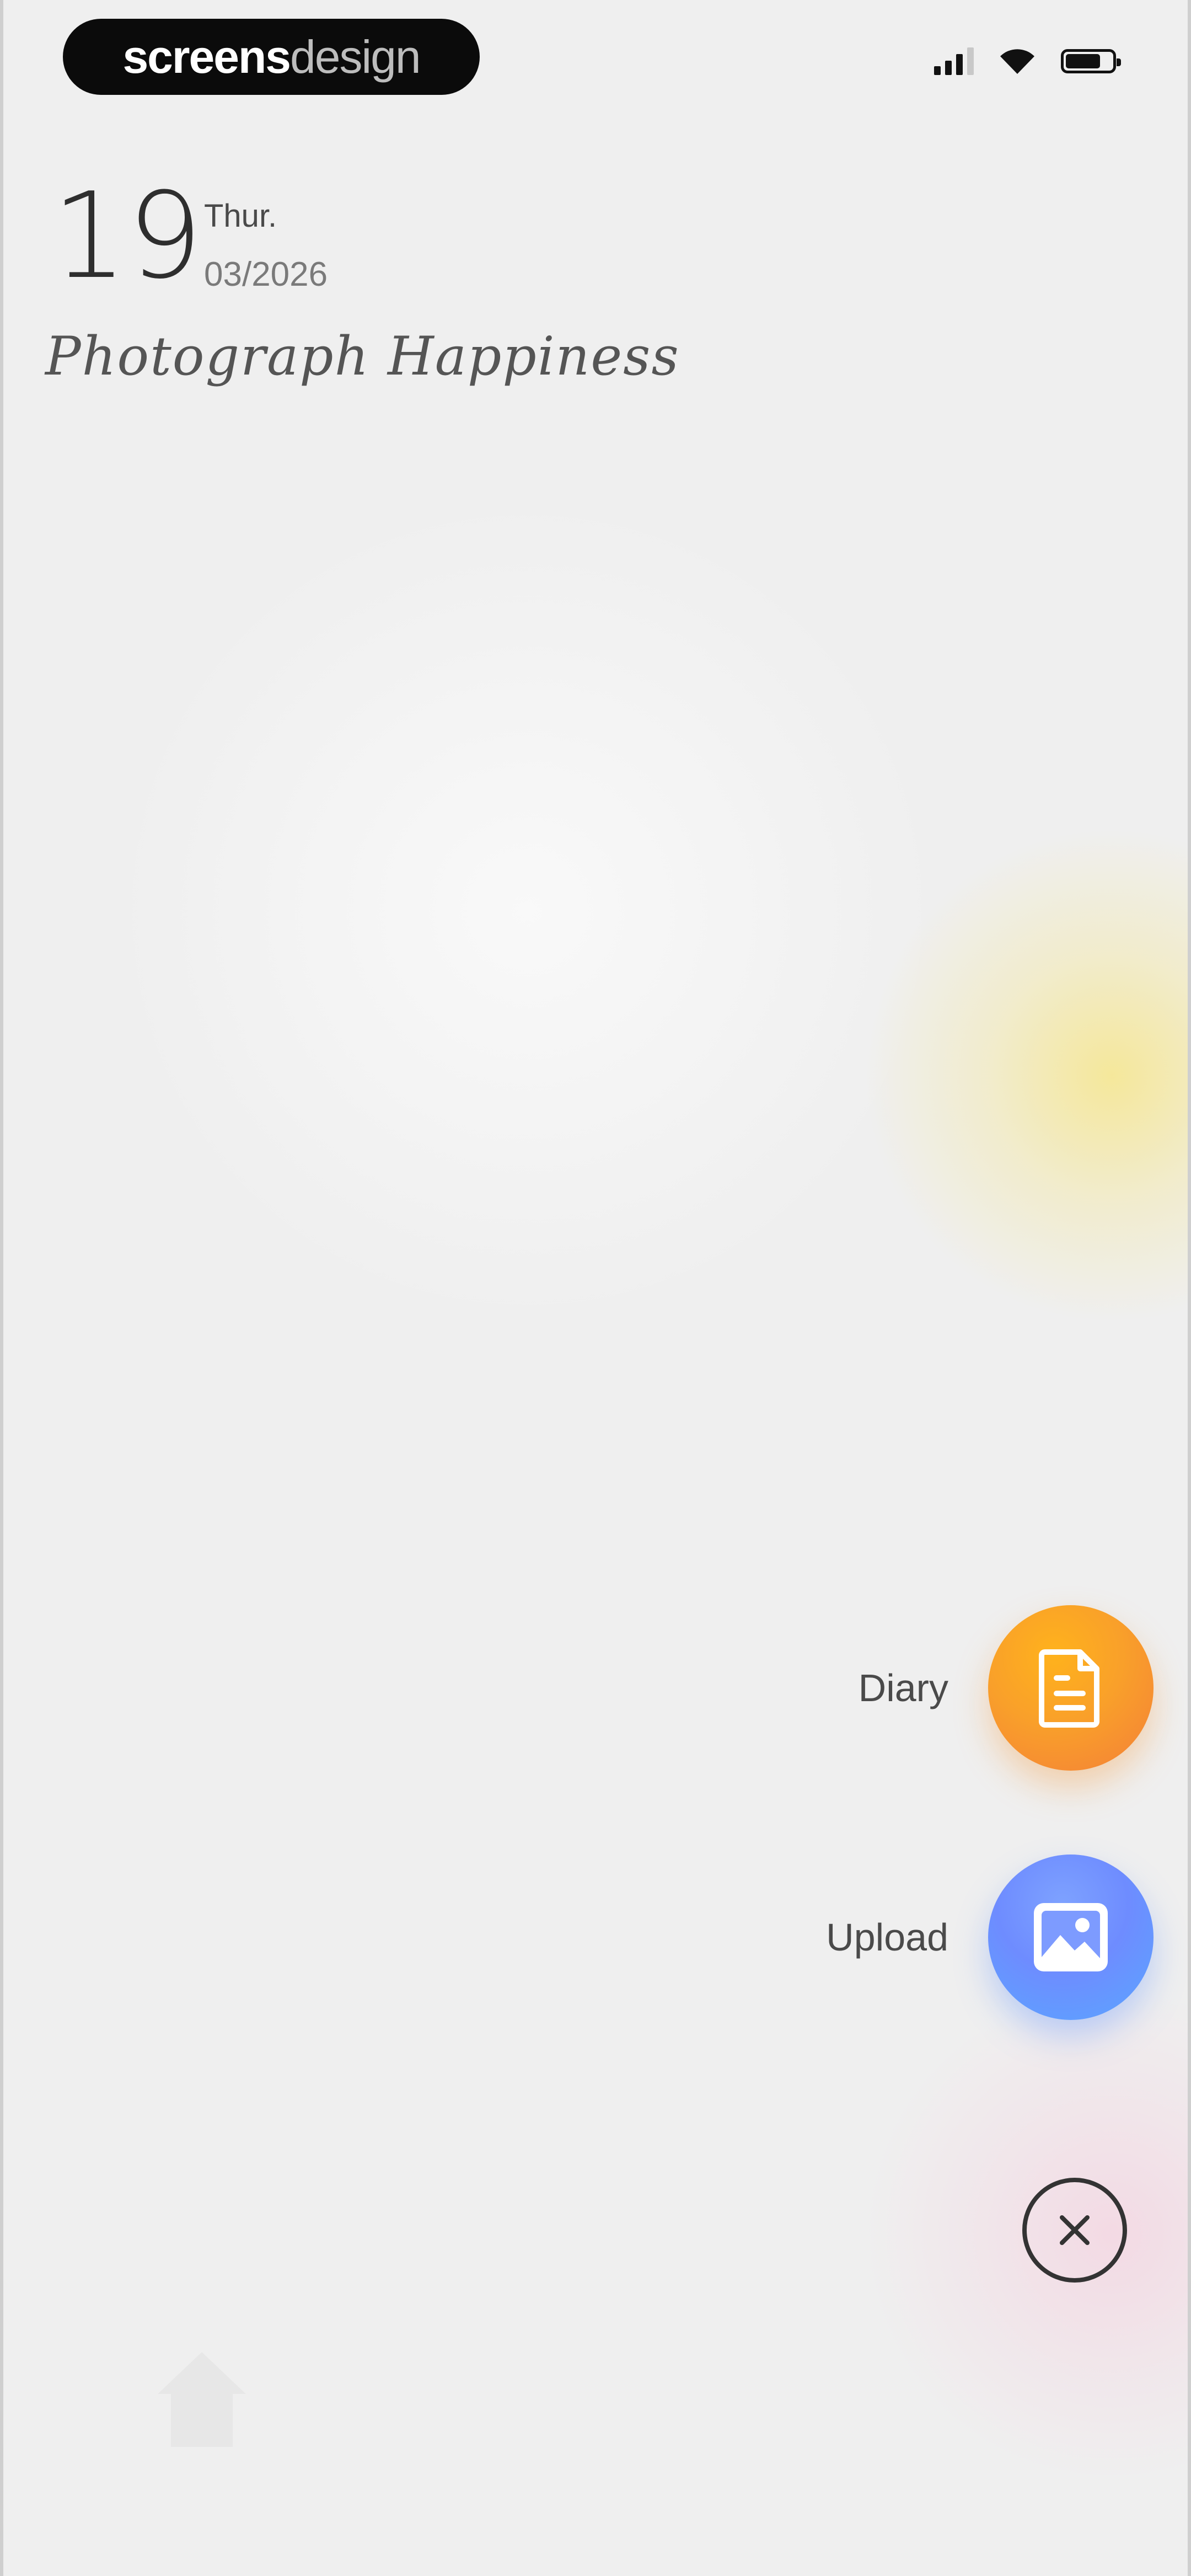  What do you see at coordinates (1091, 61) in the screenshot?
I see `battery-icon` at bounding box center [1091, 61].